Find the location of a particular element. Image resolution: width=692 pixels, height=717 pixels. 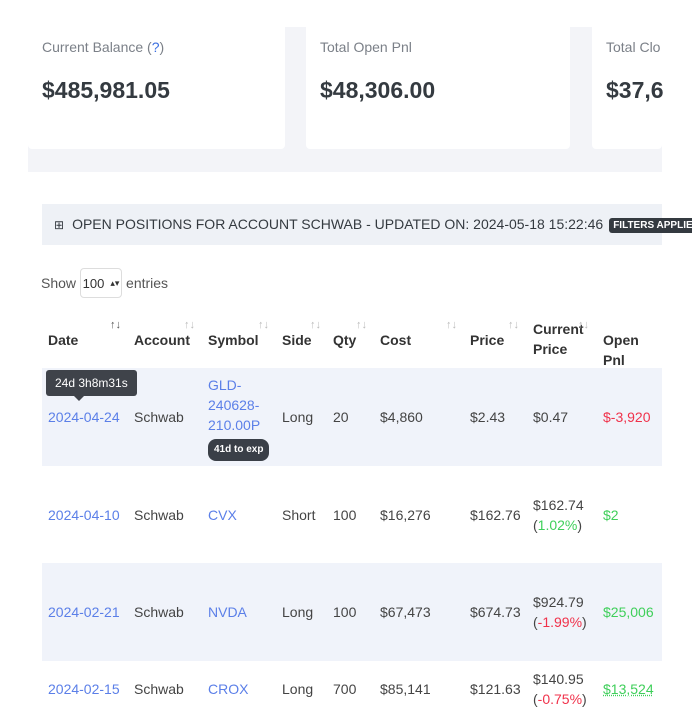

cell-price: $674.73 is located at coordinates (495, 612).